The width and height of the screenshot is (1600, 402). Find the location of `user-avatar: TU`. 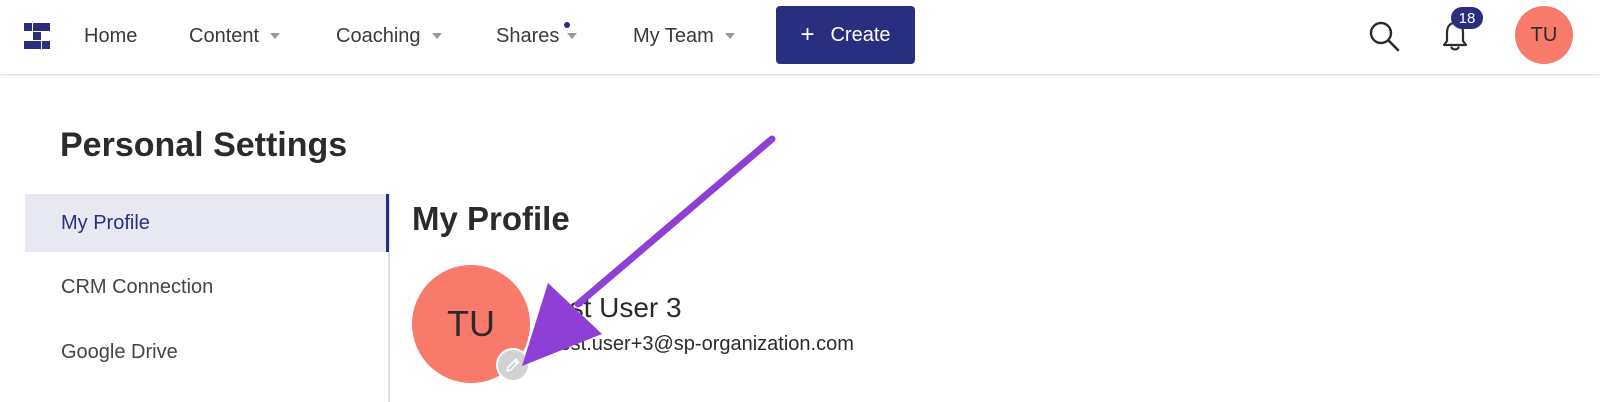

user-avatar: TU is located at coordinates (1544, 35).